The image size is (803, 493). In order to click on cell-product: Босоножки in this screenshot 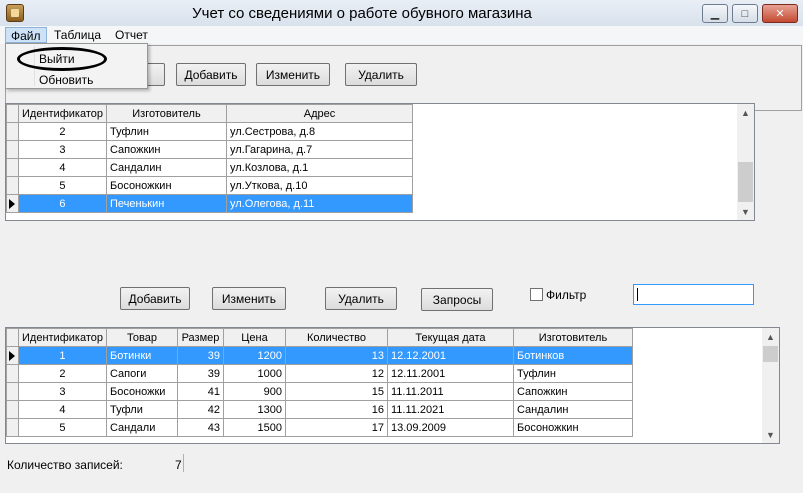, I will do `click(141, 391)`.